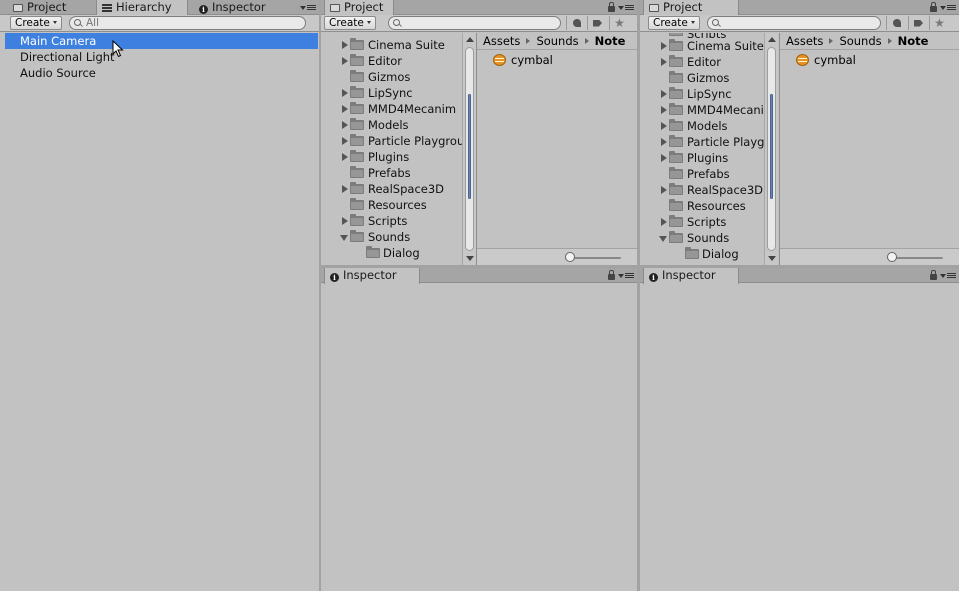  I want to click on list-item-directional-light: Directional Light, so click(159, 57).